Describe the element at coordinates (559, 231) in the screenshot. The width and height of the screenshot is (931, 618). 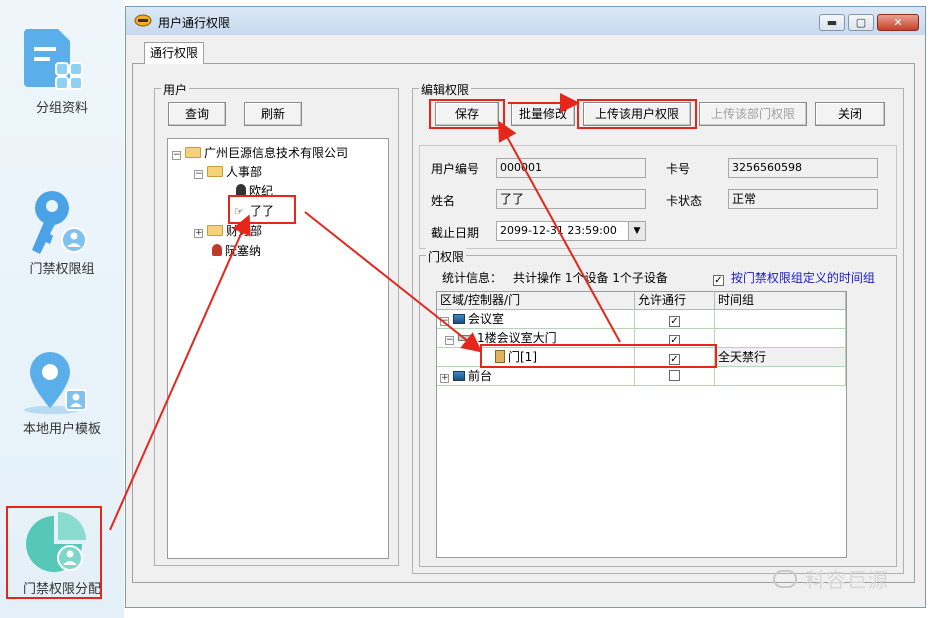
I see `arrow-door-to-save` at that location.